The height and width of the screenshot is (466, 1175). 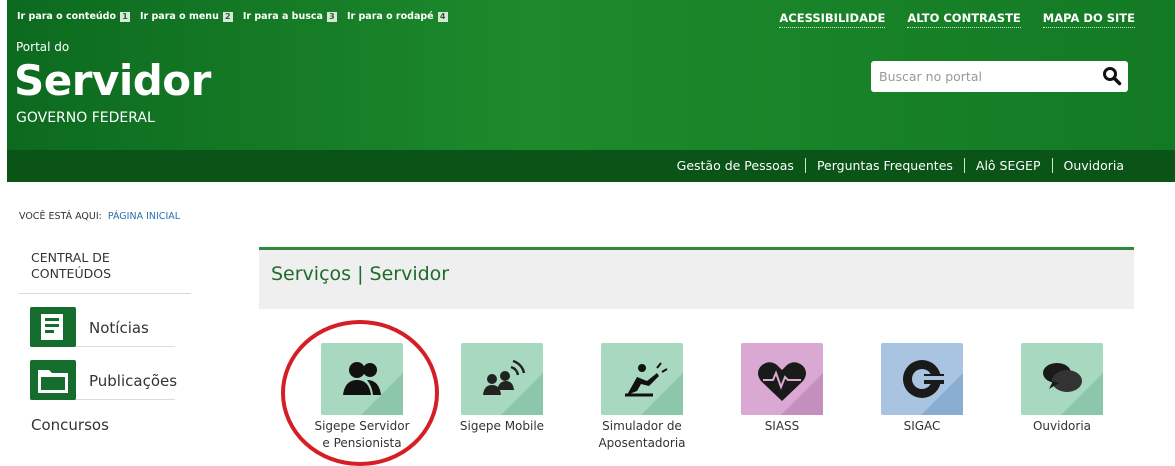 What do you see at coordinates (60, 216) in the screenshot?
I see `breadcrumb-prefix: VOCÊ ESTÁ AQUI:` at bounding box center [60, 216].